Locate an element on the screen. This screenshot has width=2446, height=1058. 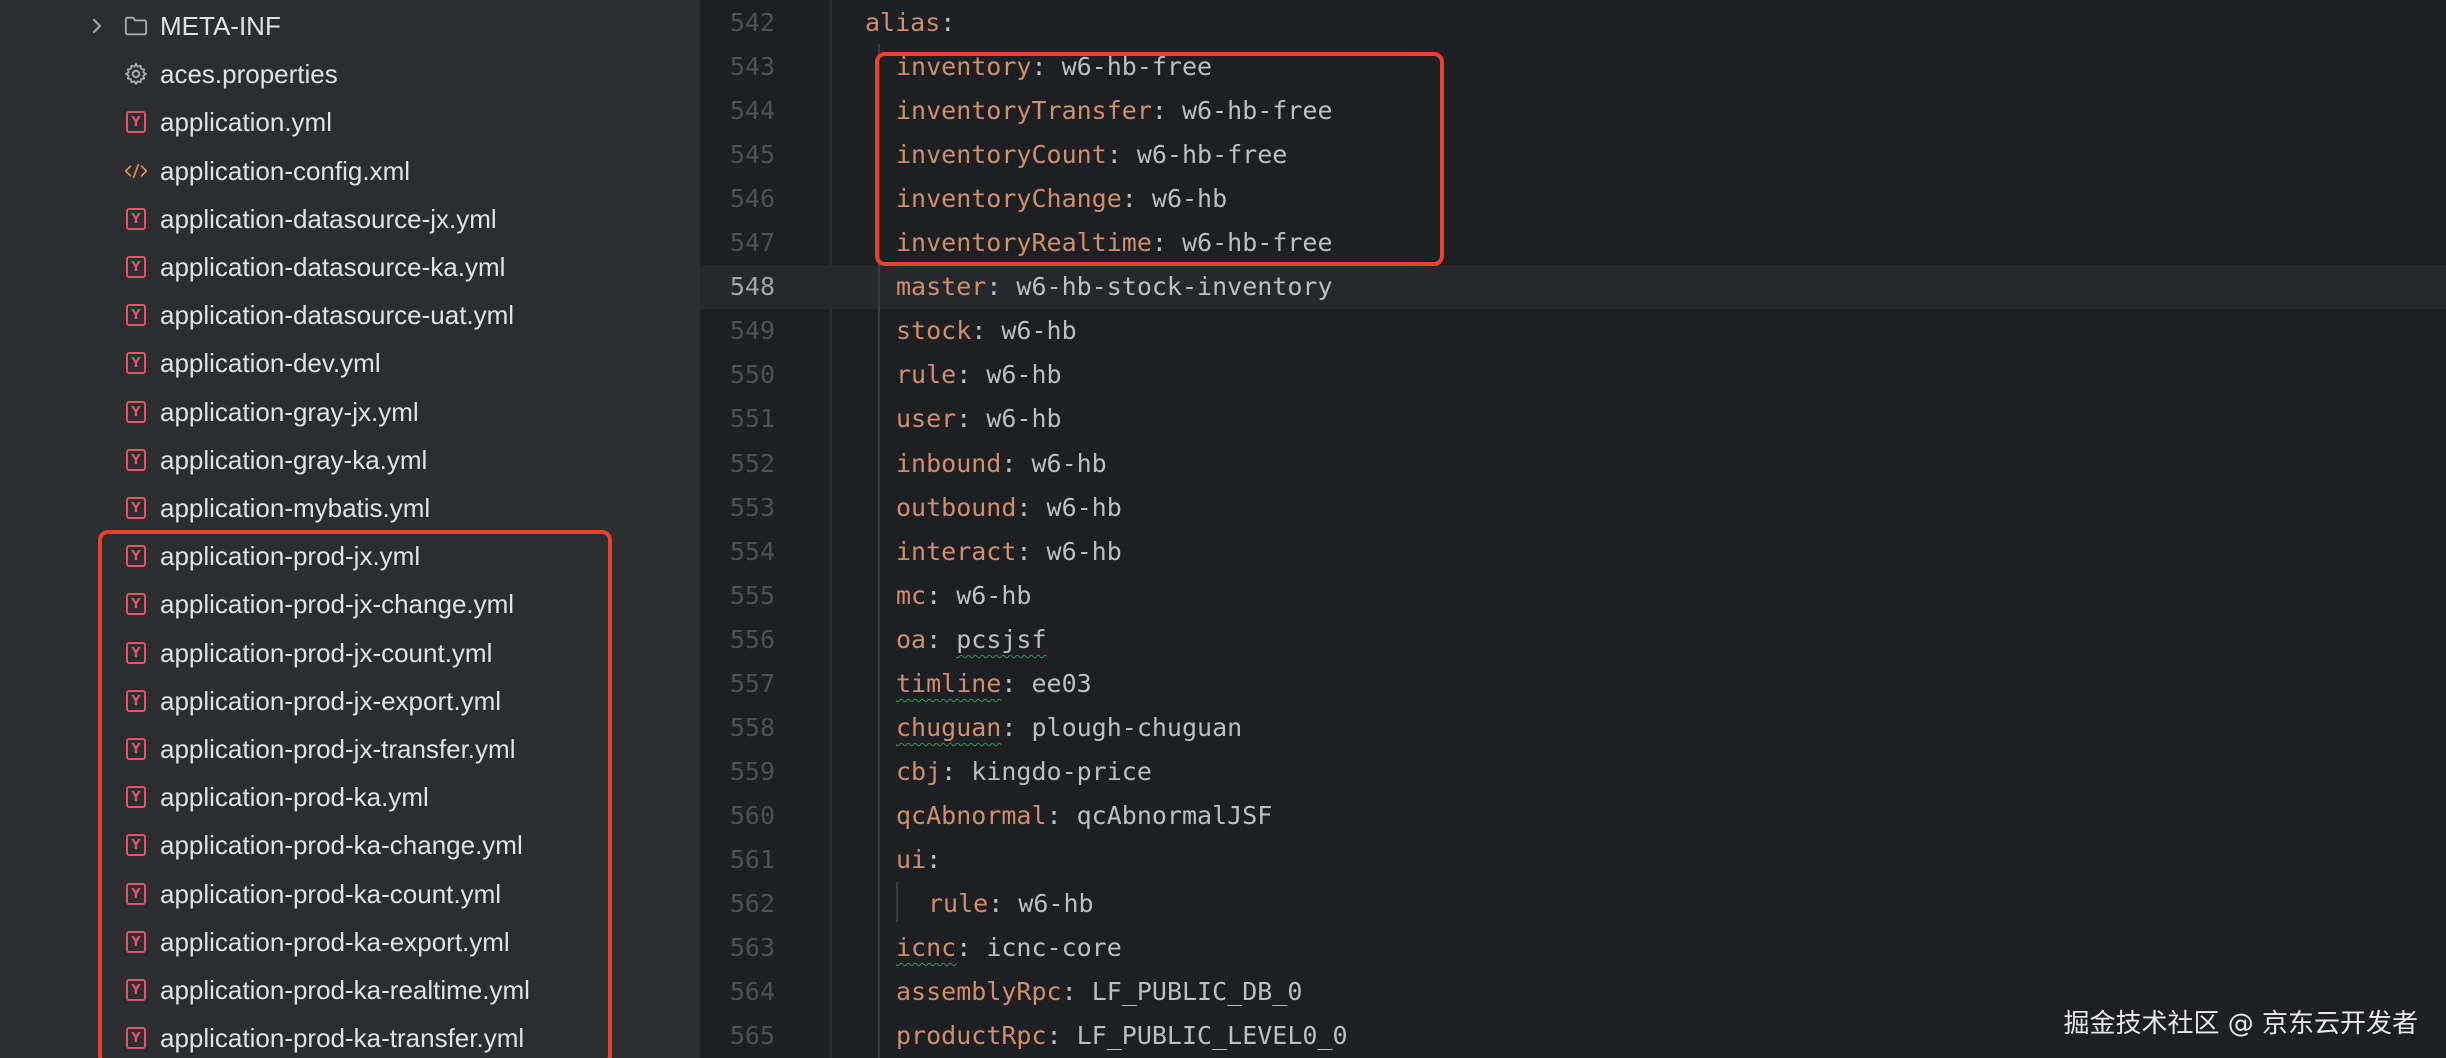
line-number: 558 is located at coordinates (752, 727).